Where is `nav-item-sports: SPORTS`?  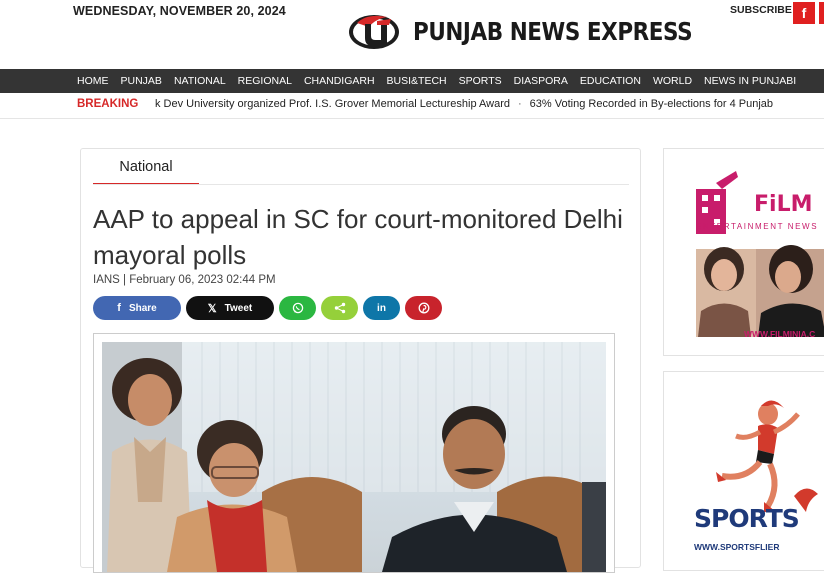
nav-item-sports: SPORTS is located at coordinates (480, 81).